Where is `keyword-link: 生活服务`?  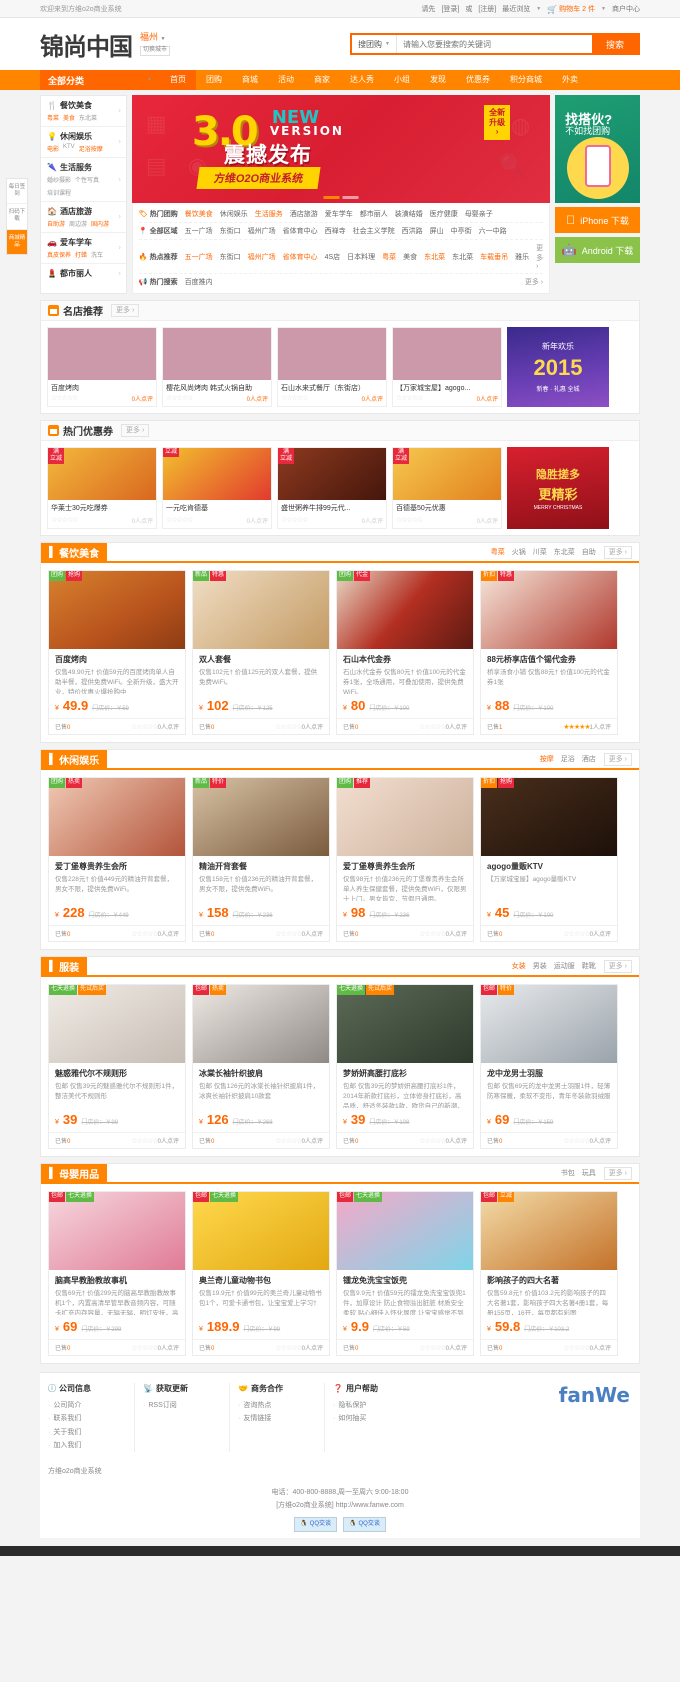
keyword-link: 生活服务 is located at coordinates (269, 214).